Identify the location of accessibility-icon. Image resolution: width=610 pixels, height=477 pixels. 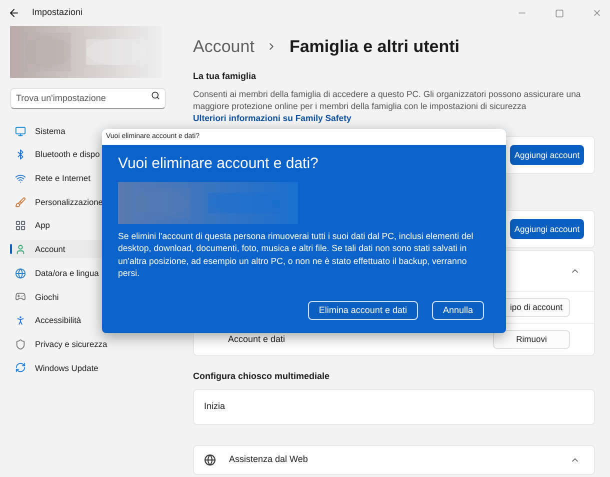
(20, 320).